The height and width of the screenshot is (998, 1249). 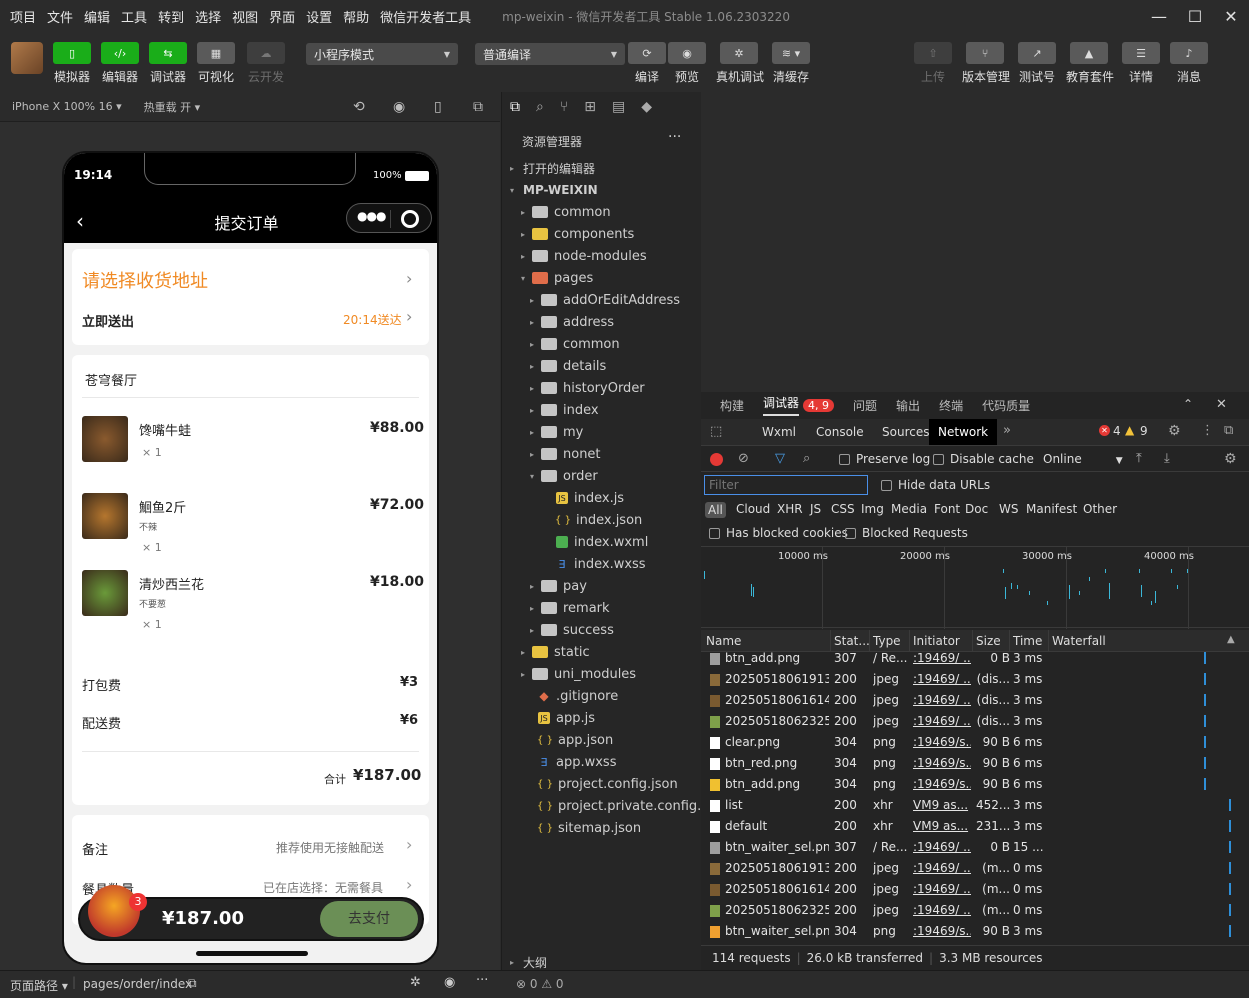 What do you see at coordinates (1051, 509) in the screenshot?
I see `type-filter: Manifest` at bounding box center [1051, 509].